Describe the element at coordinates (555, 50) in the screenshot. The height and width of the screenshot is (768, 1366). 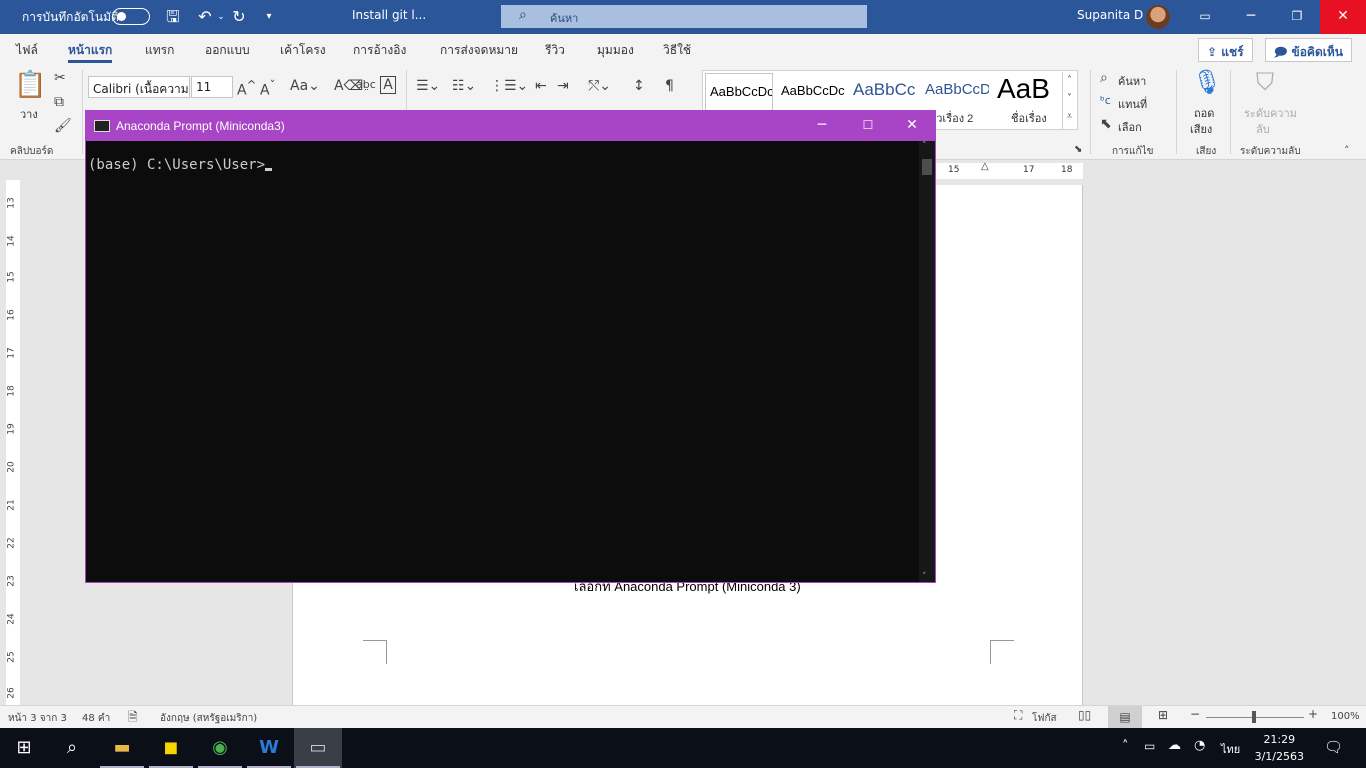
I see `tab-review: รีวิว` at that location.